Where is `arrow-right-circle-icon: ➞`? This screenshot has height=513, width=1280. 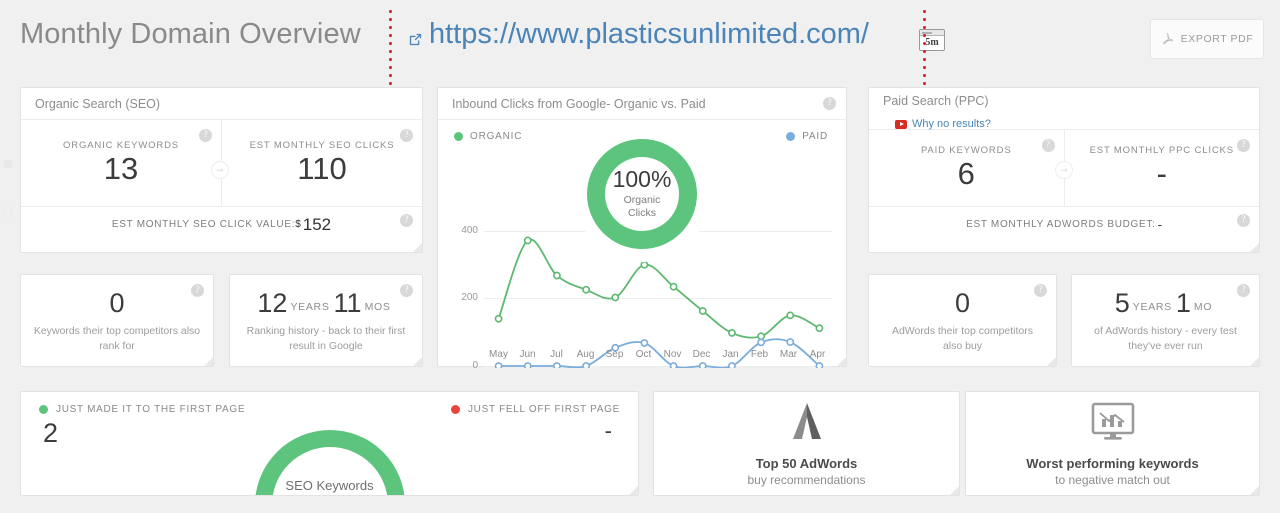
arrow-right-circle-icon: ➞ is located at coordinates (1064, 170).